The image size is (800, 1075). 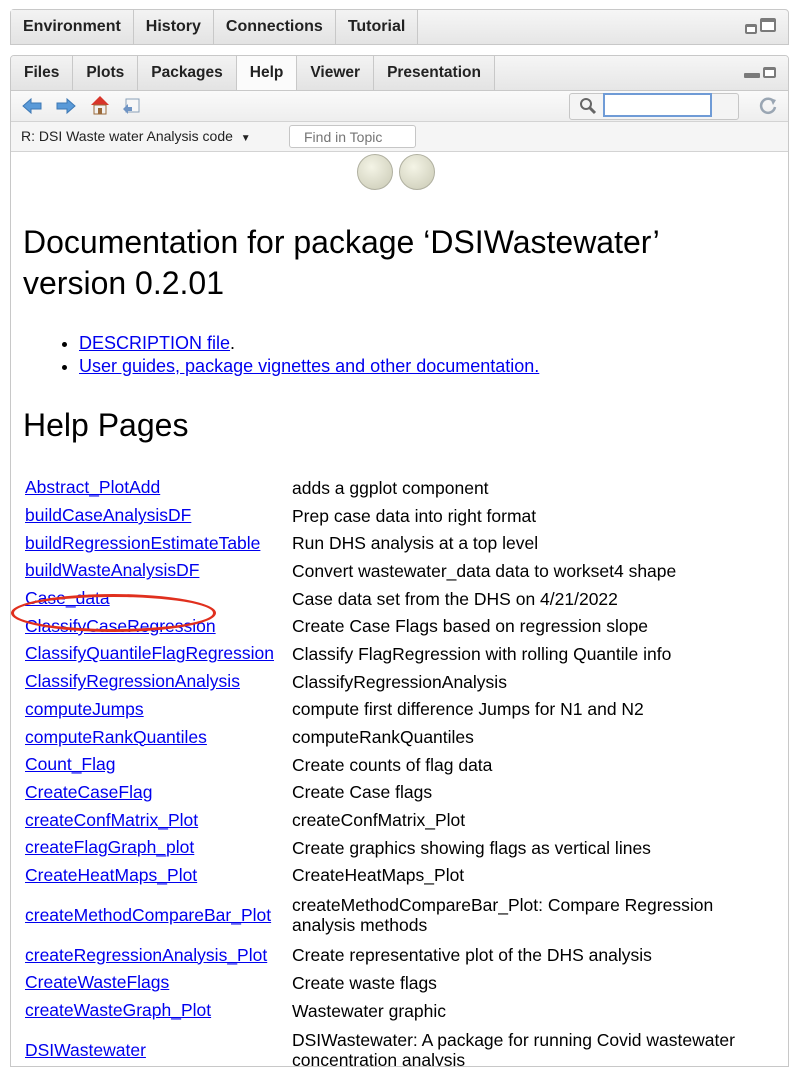 What do you see at coordinates (142, 543) in the screenshot?
I see `help-page-link: buildRegressionEstimateTable` at bounding box center [142, 543].